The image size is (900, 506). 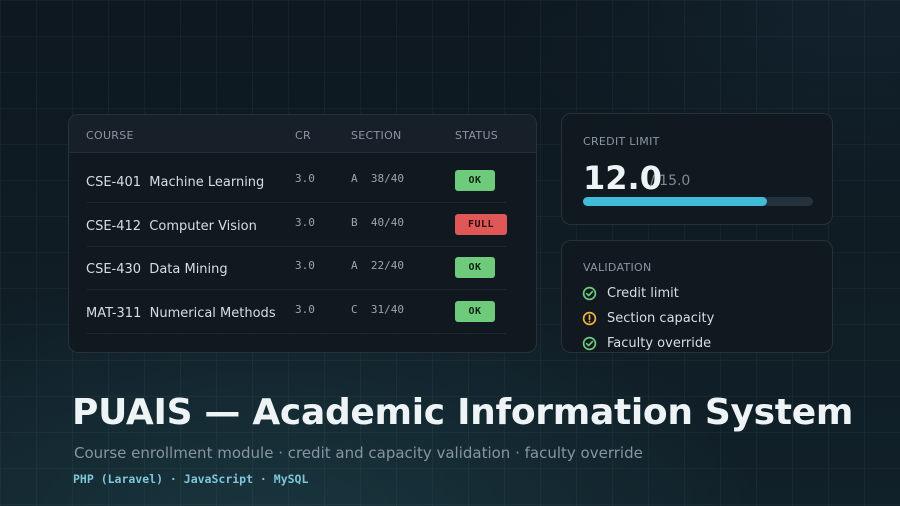 I want to click on course-section: C 31/40, so click(x=377, y=309).